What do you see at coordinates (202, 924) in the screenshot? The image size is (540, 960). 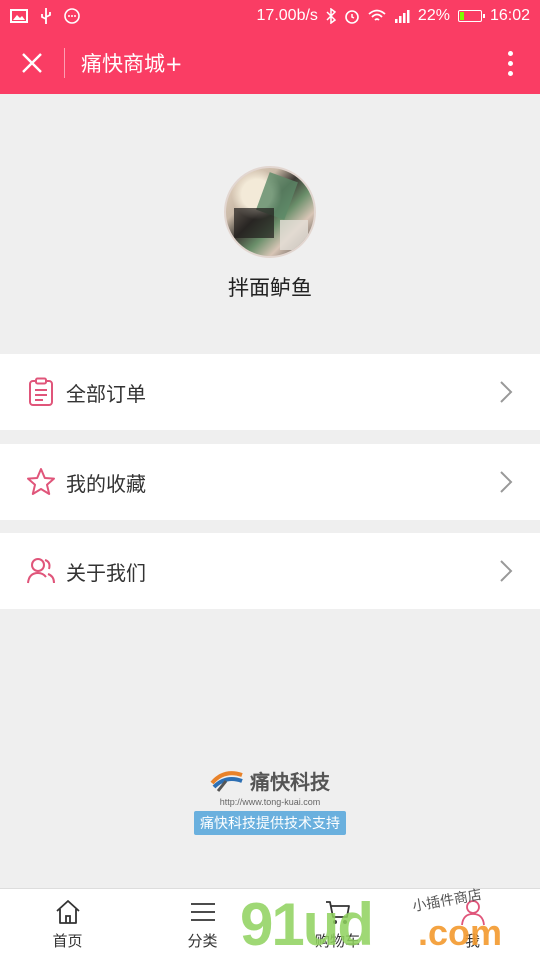 I see `tab-category: 分类` at bounding box center [202, 924].